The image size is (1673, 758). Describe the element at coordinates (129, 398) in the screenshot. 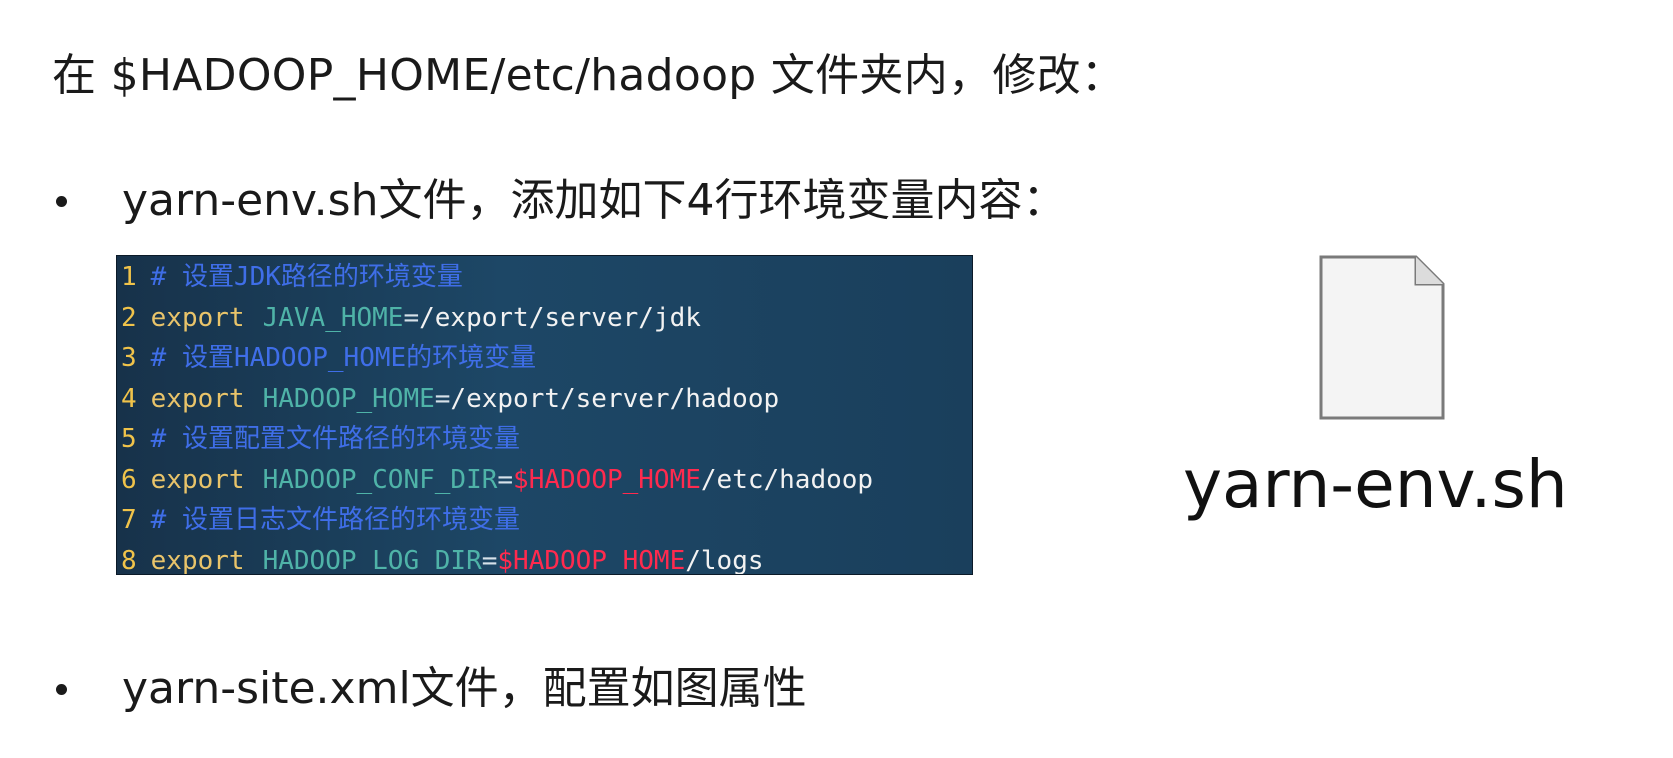

I see `line-number: 4` at that location.